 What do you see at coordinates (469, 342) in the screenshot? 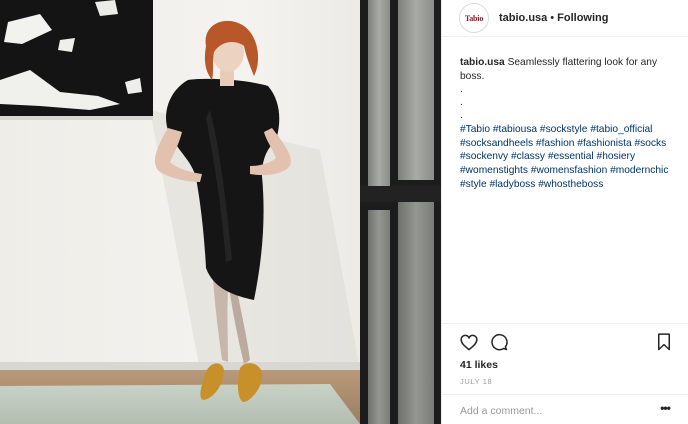
I see `heart-icon` at bounding box center [469, 342].